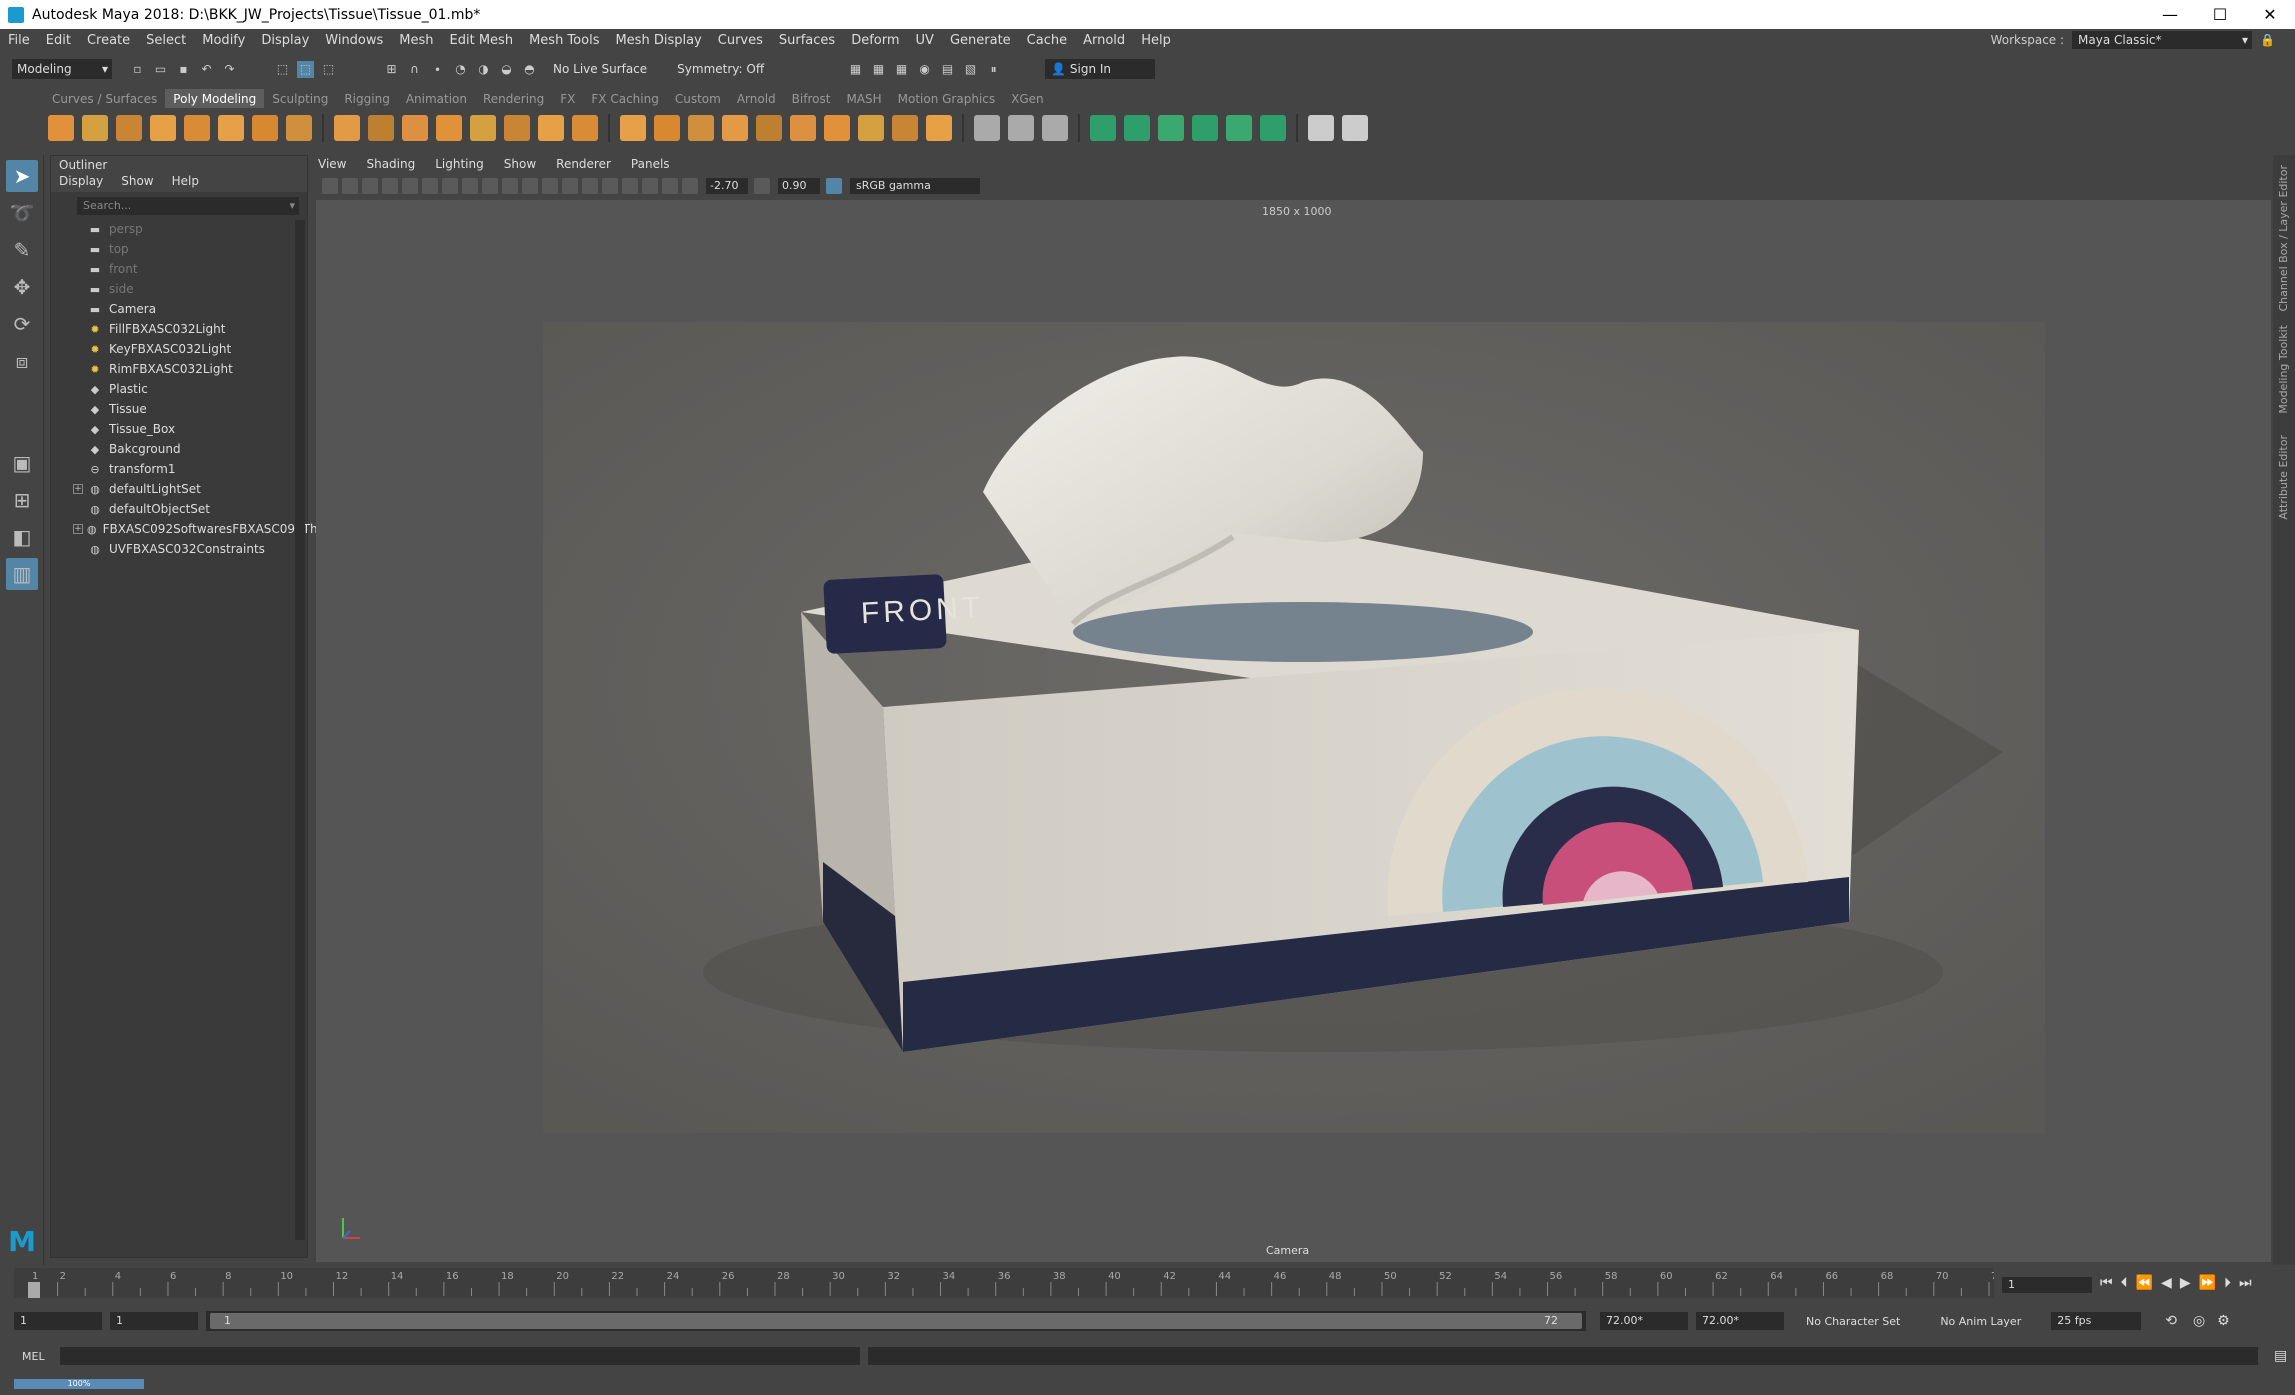 The image size is (2295, 1395). What do you see at coordinates (1104, 40) in the screenshot?
I see `menu-arnold: Arnold` at bounding box center [1104, 40].